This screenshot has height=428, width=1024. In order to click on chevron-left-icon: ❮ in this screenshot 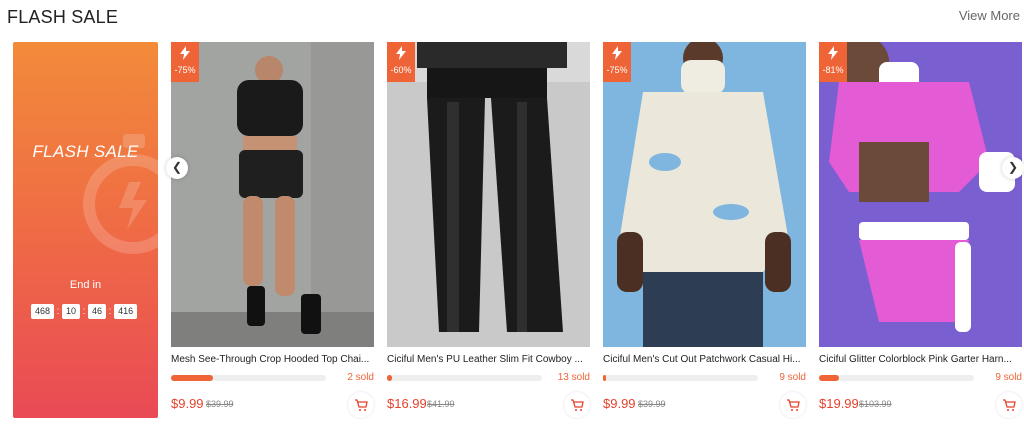, I will do `click(177, 167)`.